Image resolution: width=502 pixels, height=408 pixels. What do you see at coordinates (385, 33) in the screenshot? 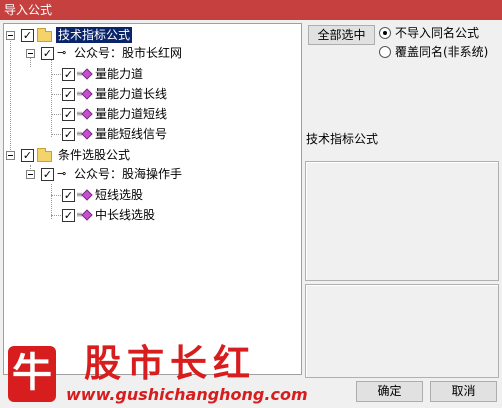
I see `no-import-radio` at bounding box center [385, 33].